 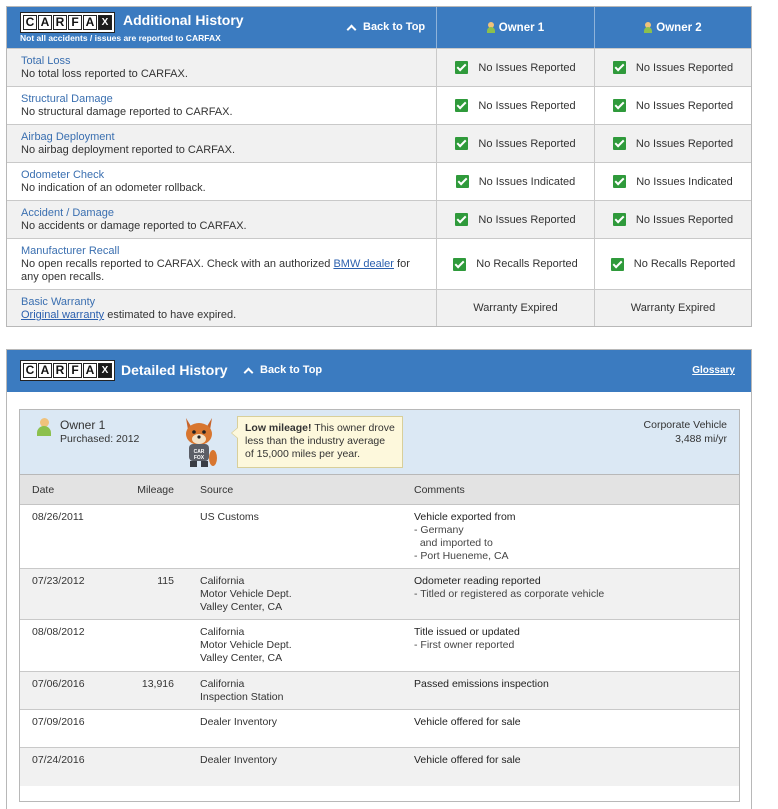 I want to click on check-label: Total Loss, so click(x=221, y=61).